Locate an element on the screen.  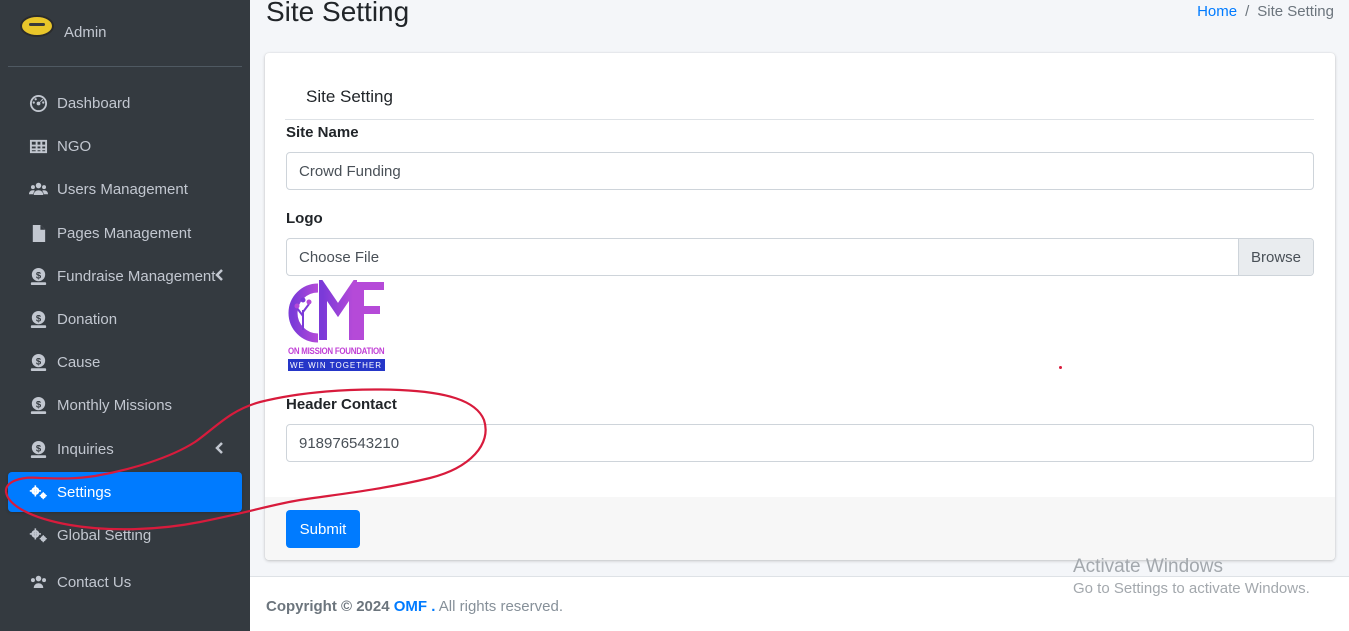
sidebar-item-ngo: NGO is located at coordinates (125, 146).